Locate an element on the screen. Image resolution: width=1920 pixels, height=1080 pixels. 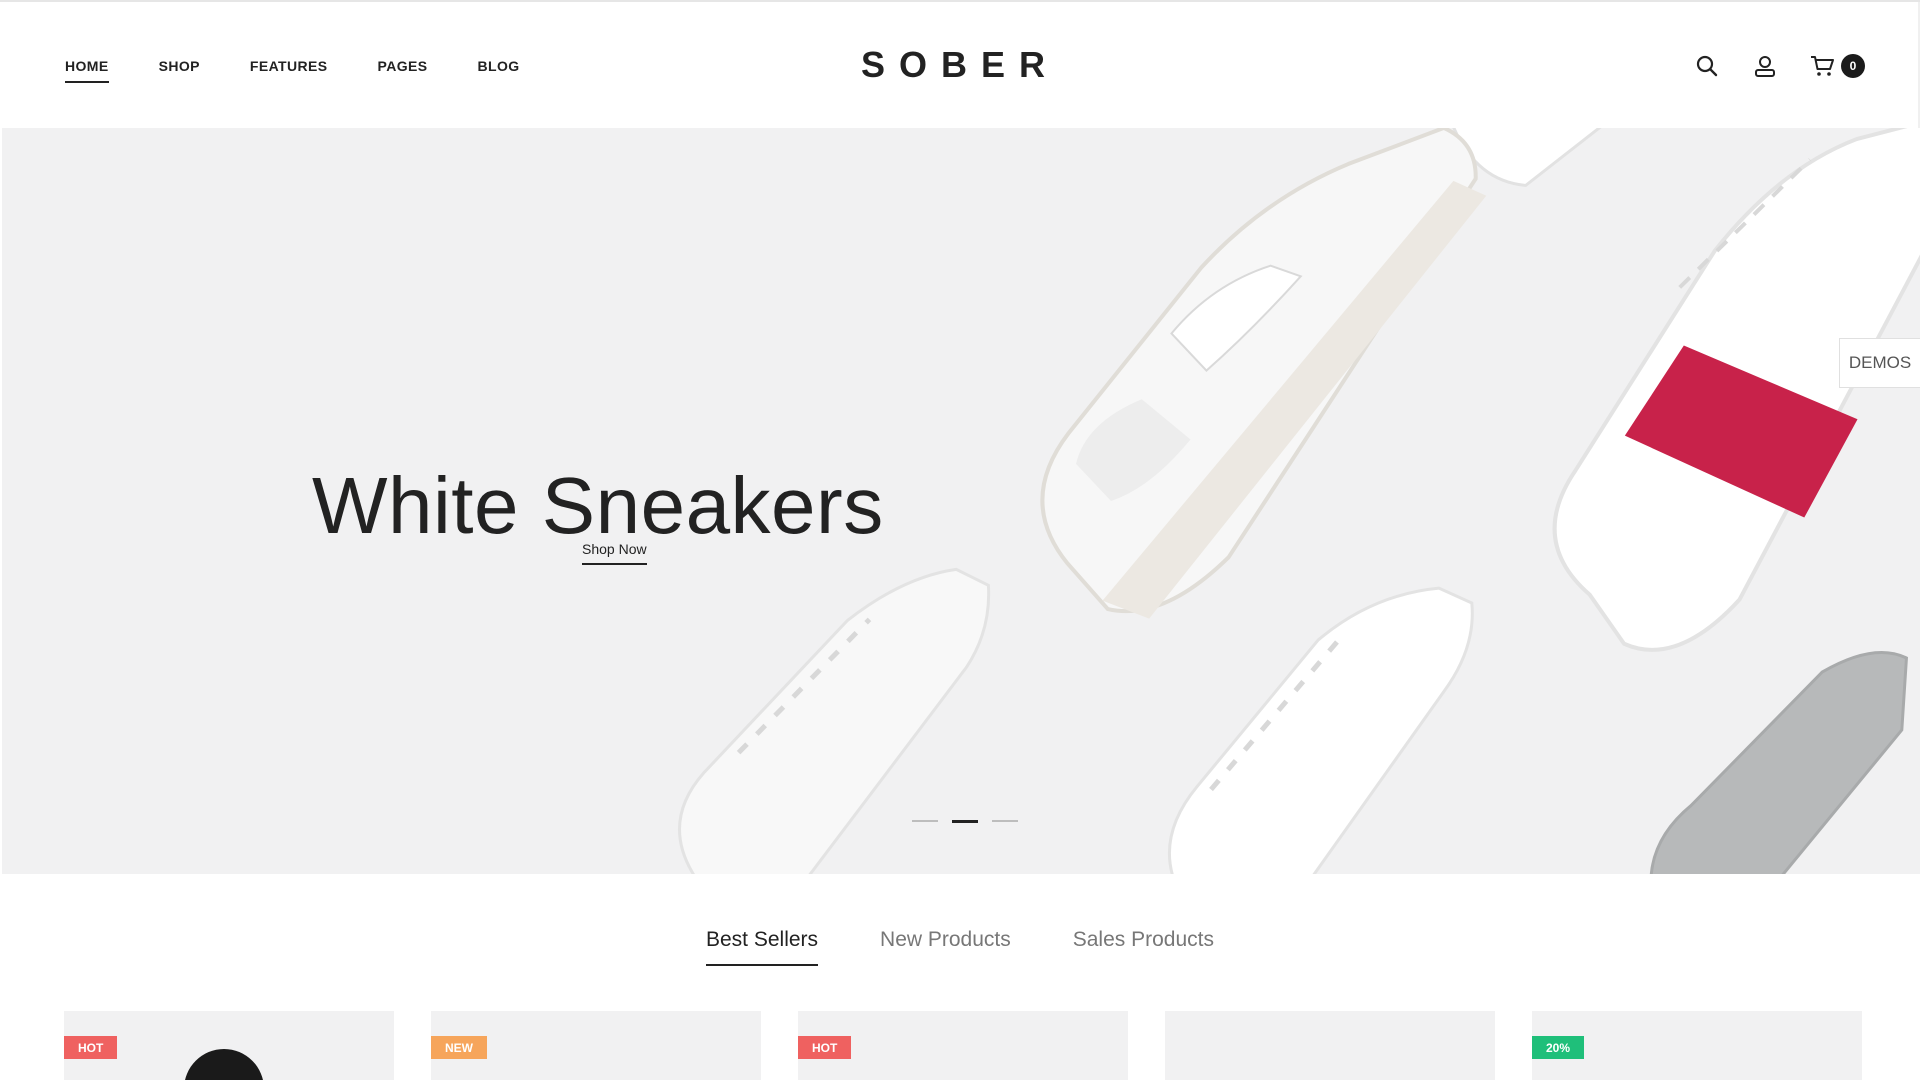
site-header: HOME SHOP FEATURES PAGES BLOG SOBER 0 is located at coordinates (960, 65).